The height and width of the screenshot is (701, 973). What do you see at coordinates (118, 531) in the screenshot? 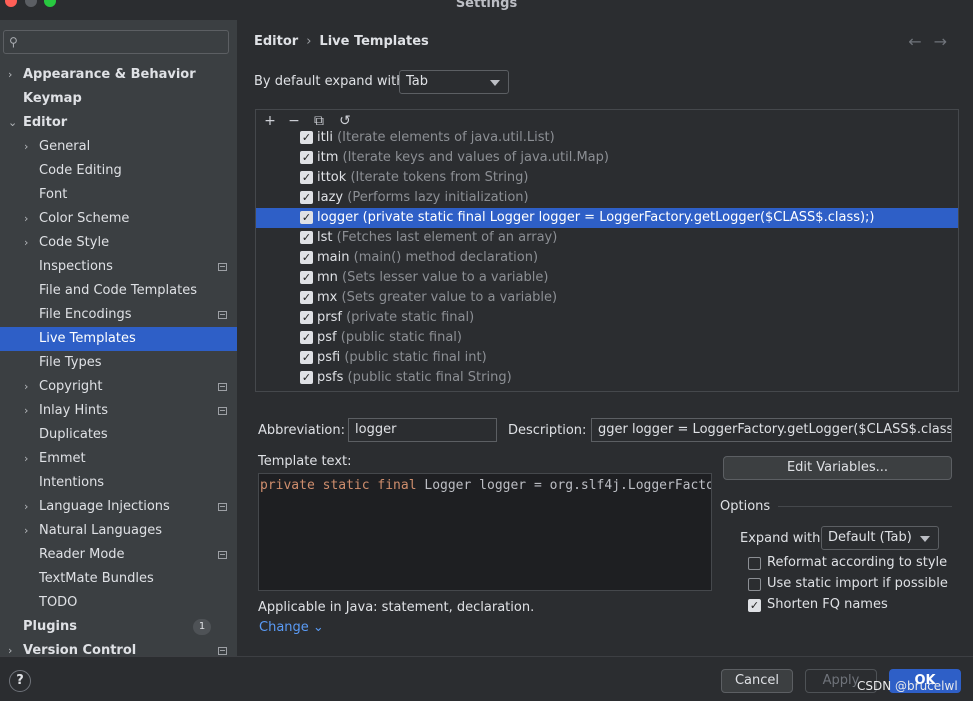
I see `sidebar-item-natural-languages: › Natural Languages` at bounding box center [118, 531].